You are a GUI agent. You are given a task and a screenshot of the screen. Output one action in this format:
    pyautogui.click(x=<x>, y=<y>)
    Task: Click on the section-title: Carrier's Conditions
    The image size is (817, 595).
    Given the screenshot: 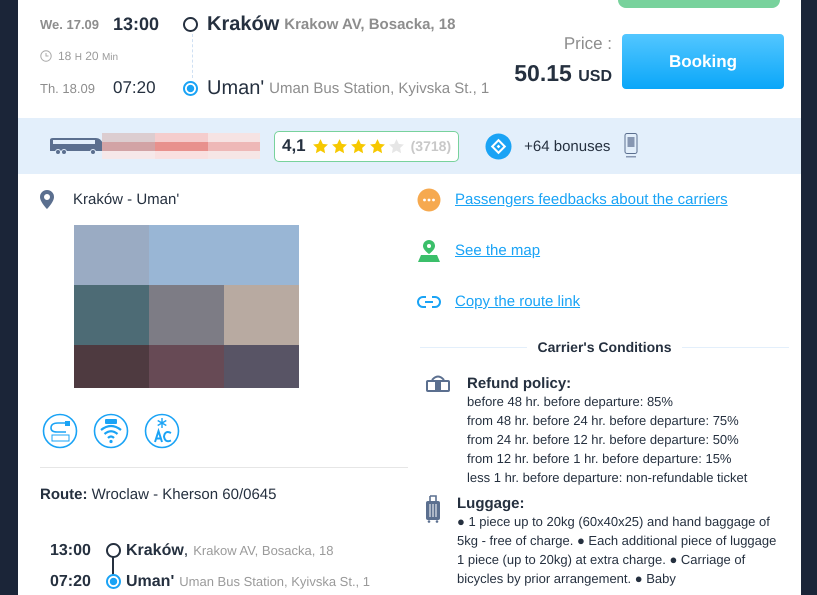 What is the action you would take?
    pyautogui.click(x=604, y=347)
    